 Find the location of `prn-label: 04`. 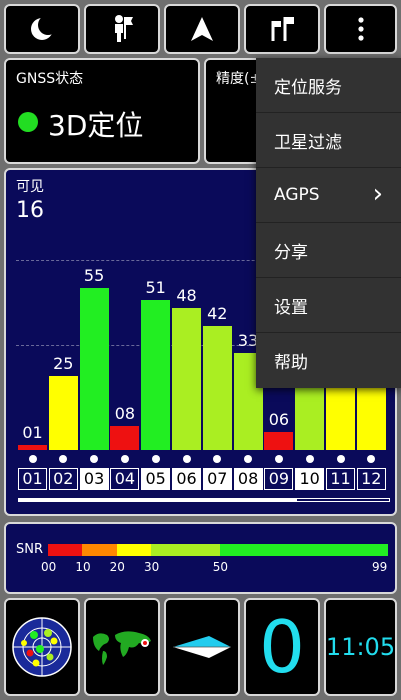

prn-label: 04 is located at coordinates (125, 479).